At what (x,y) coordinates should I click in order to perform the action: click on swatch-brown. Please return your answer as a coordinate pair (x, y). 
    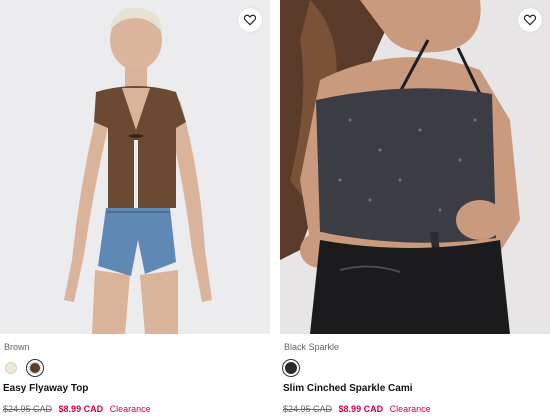
    Looking at the image, I should click on (35, 368).